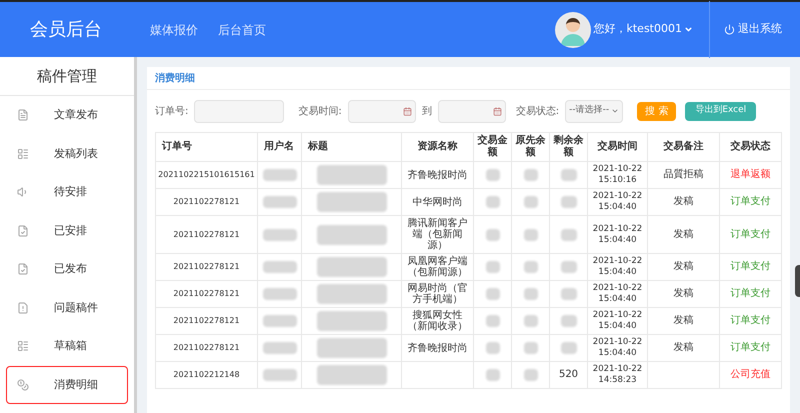  Describe the element at coordinates (438, 294) in the screenshot. I see `table-cell: 网易时尚（官方手机端）` at that location.